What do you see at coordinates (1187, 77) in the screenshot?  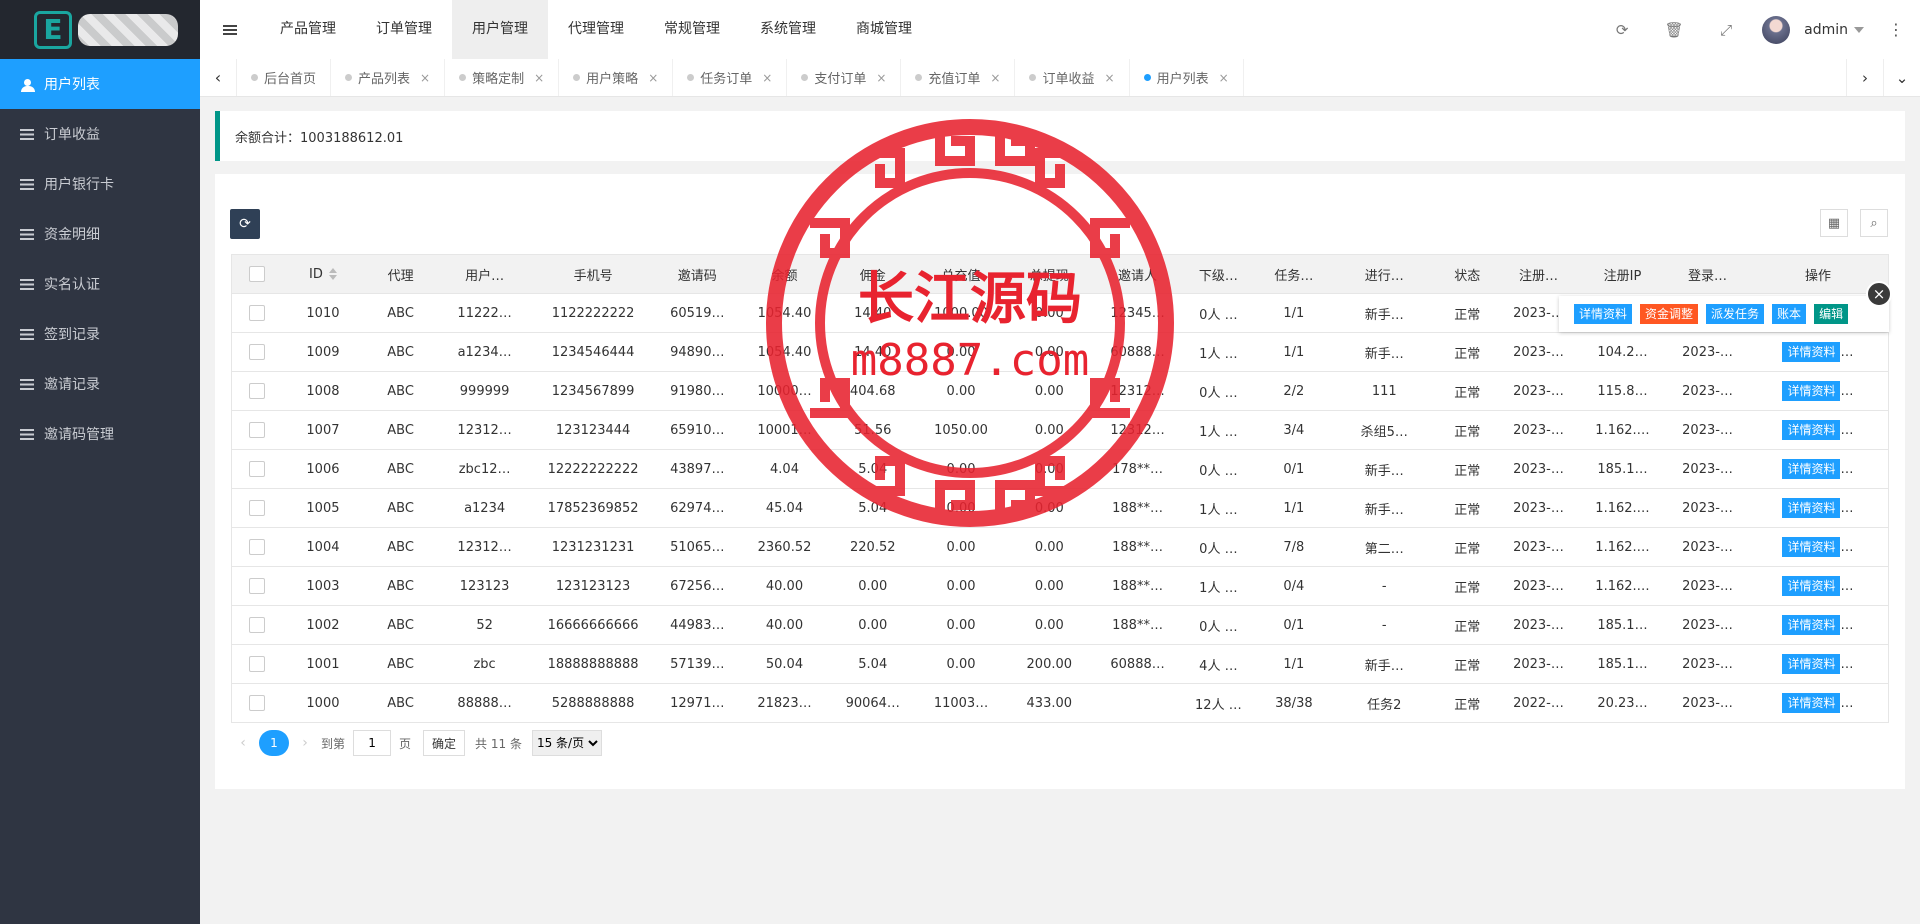 I see `page-tab: 用户列表 ×` at bounding box center [1187, 77].